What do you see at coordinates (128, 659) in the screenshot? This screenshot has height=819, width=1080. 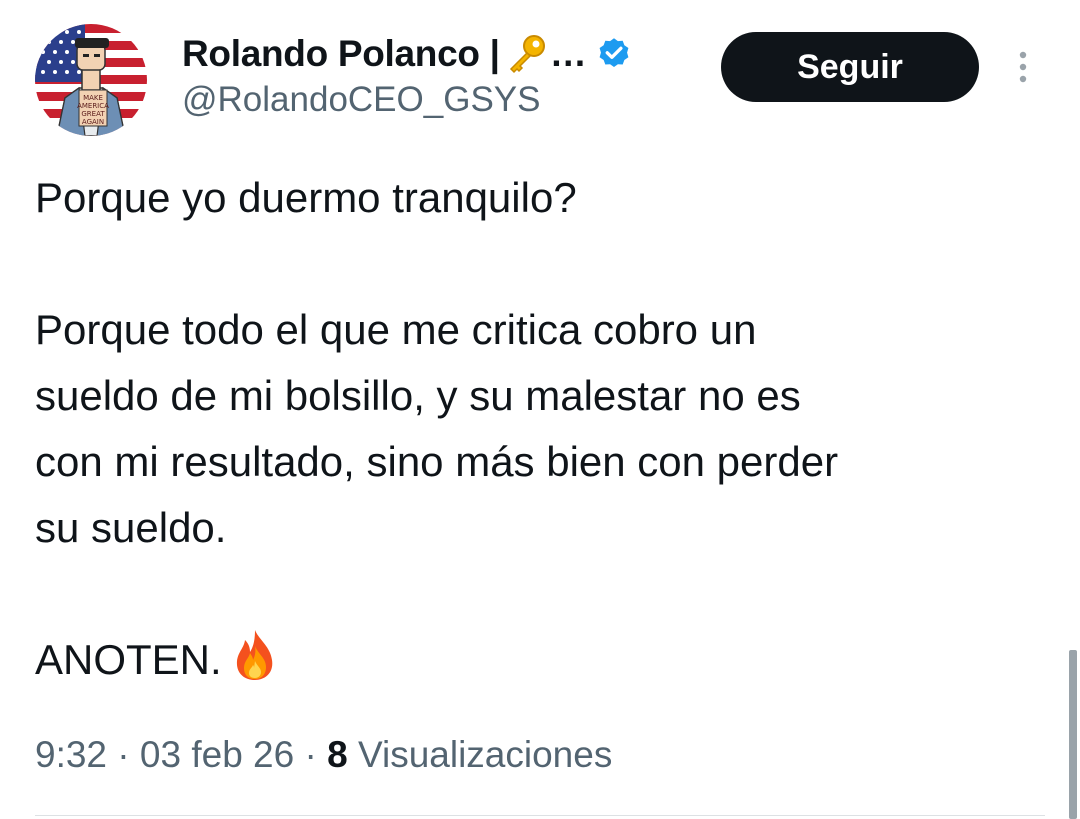 I see `tweet-line-anoten: ANOTEN.` at bounding box center [128, 659].